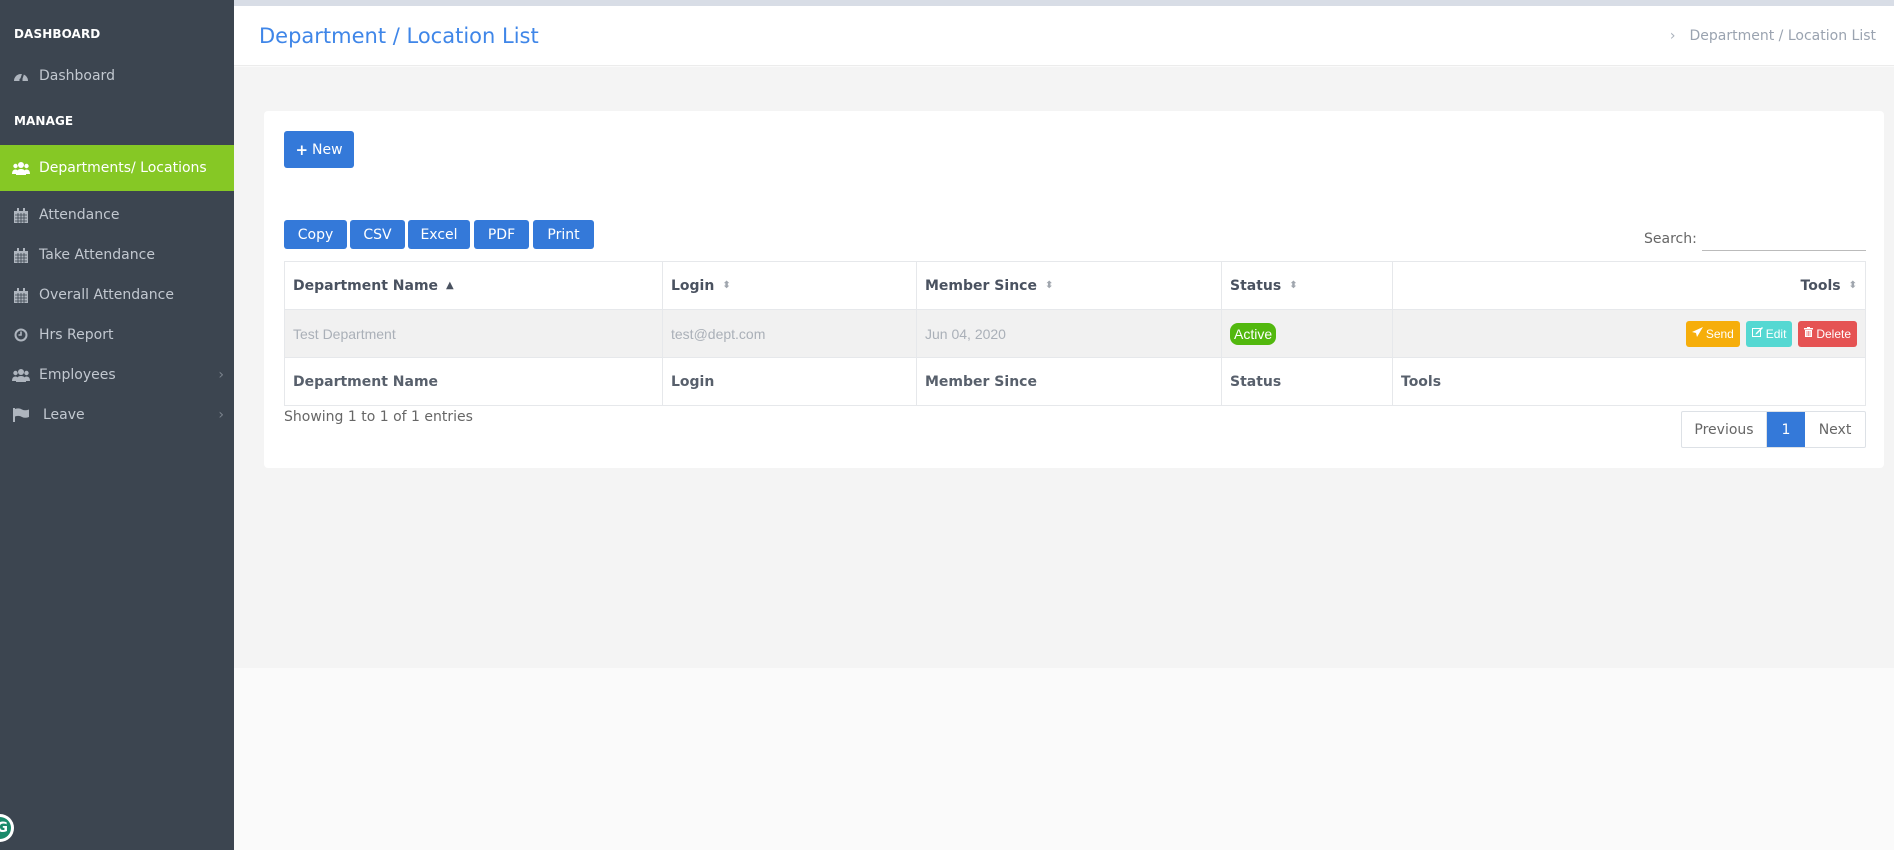  Describe the element at coordinates (21, 415) in the screenshot. I see `flag-icon` at that location.